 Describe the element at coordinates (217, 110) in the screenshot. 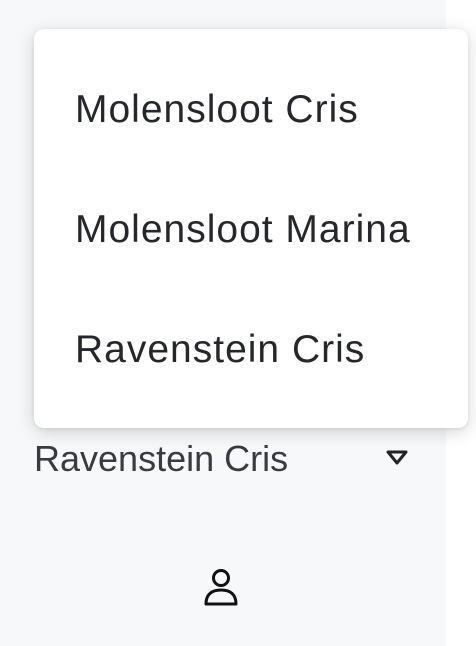

I see `dropdown-option-molensloot-cris: Molensloot Cris` at that location.